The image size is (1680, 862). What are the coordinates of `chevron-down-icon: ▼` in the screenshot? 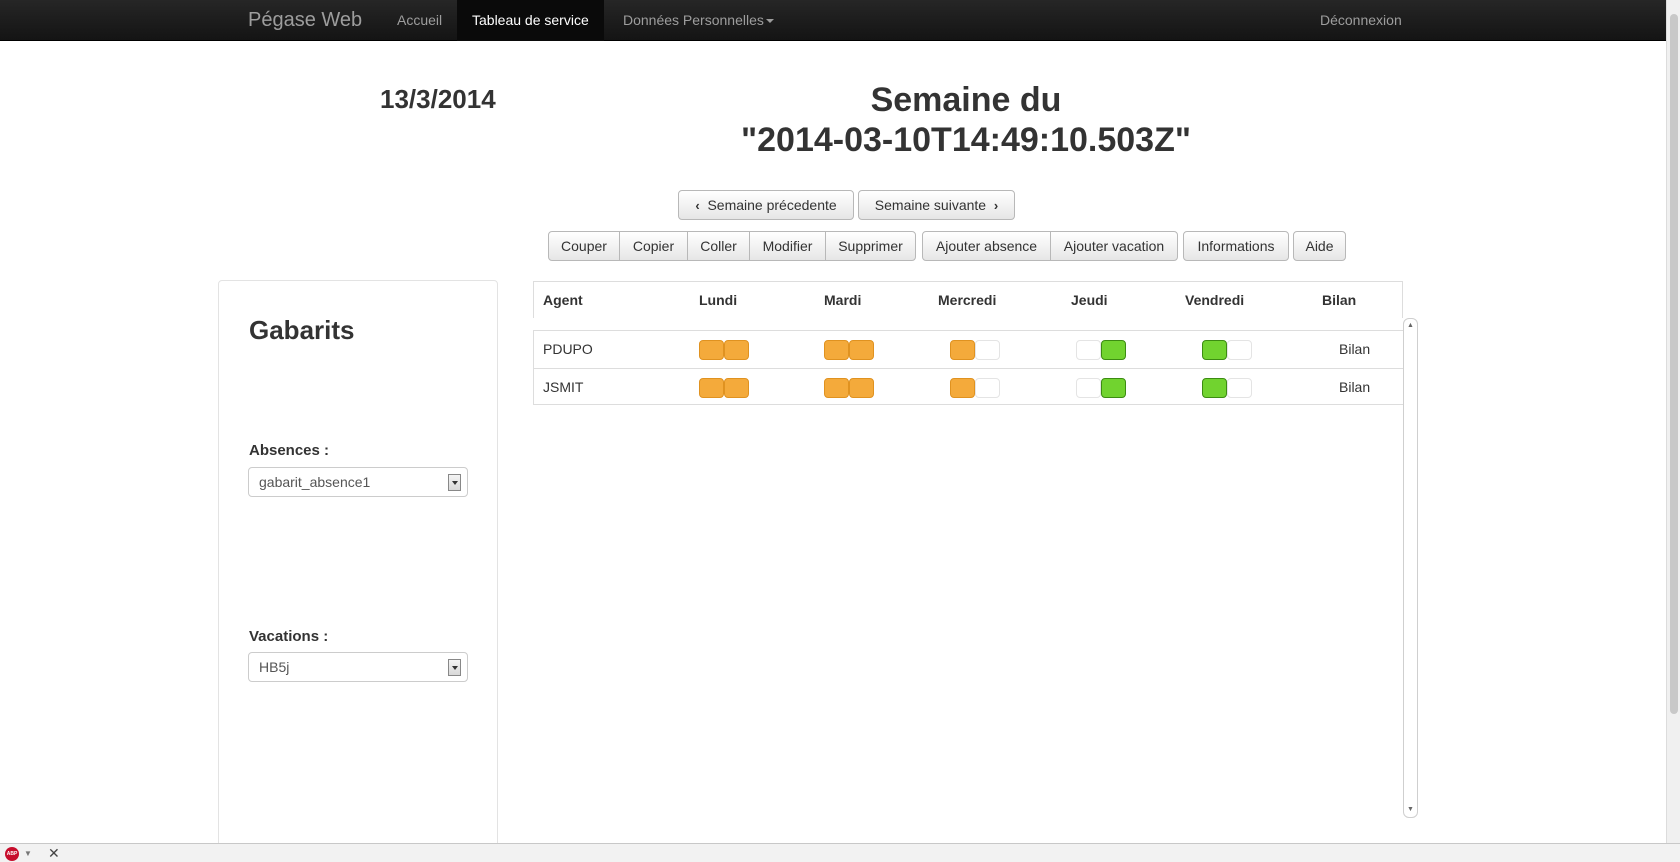 It's located at (28, 853).